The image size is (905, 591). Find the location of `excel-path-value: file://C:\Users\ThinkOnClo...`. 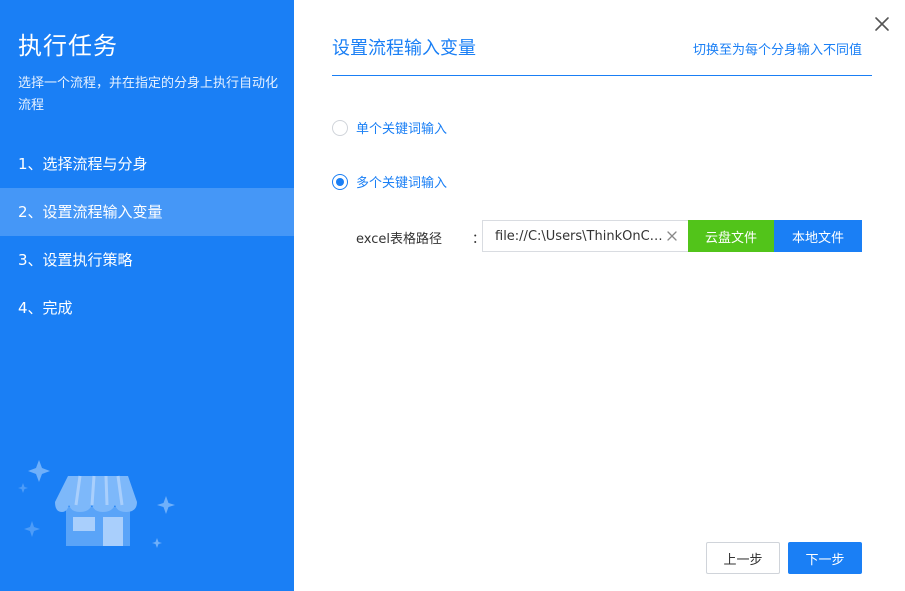

excel-path-value: file://C:\Users\ThinkOnClo... is located at coordinates (580, 236).